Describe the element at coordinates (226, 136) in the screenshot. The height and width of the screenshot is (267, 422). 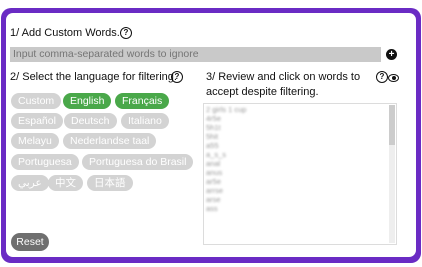
I see `list-item: 5hit` at that location.